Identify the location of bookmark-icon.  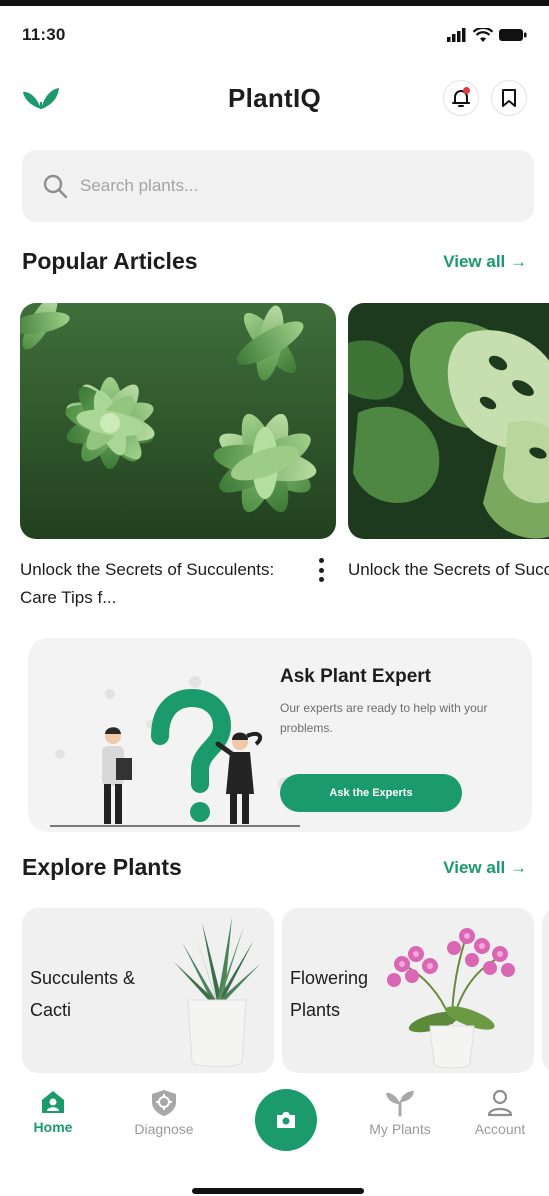
(509, 98).